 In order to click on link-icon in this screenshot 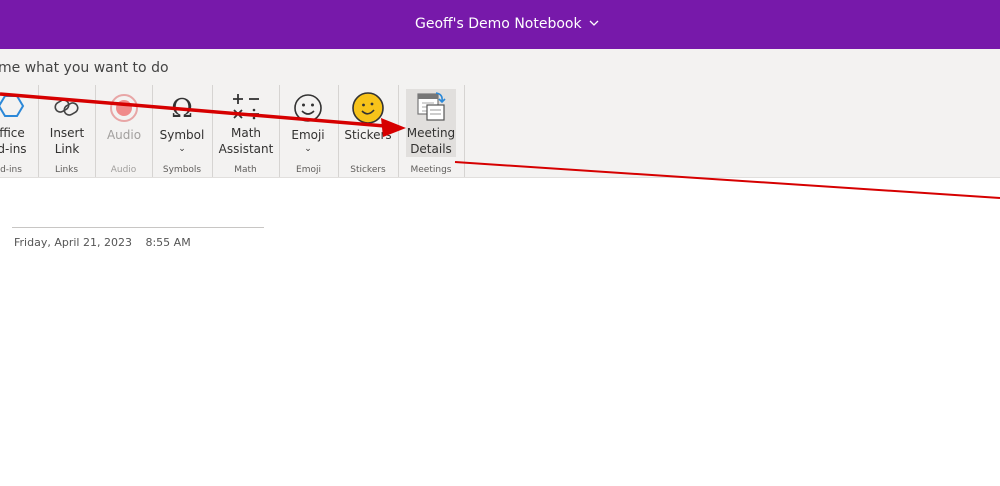, I will do `click(67, 107)`.